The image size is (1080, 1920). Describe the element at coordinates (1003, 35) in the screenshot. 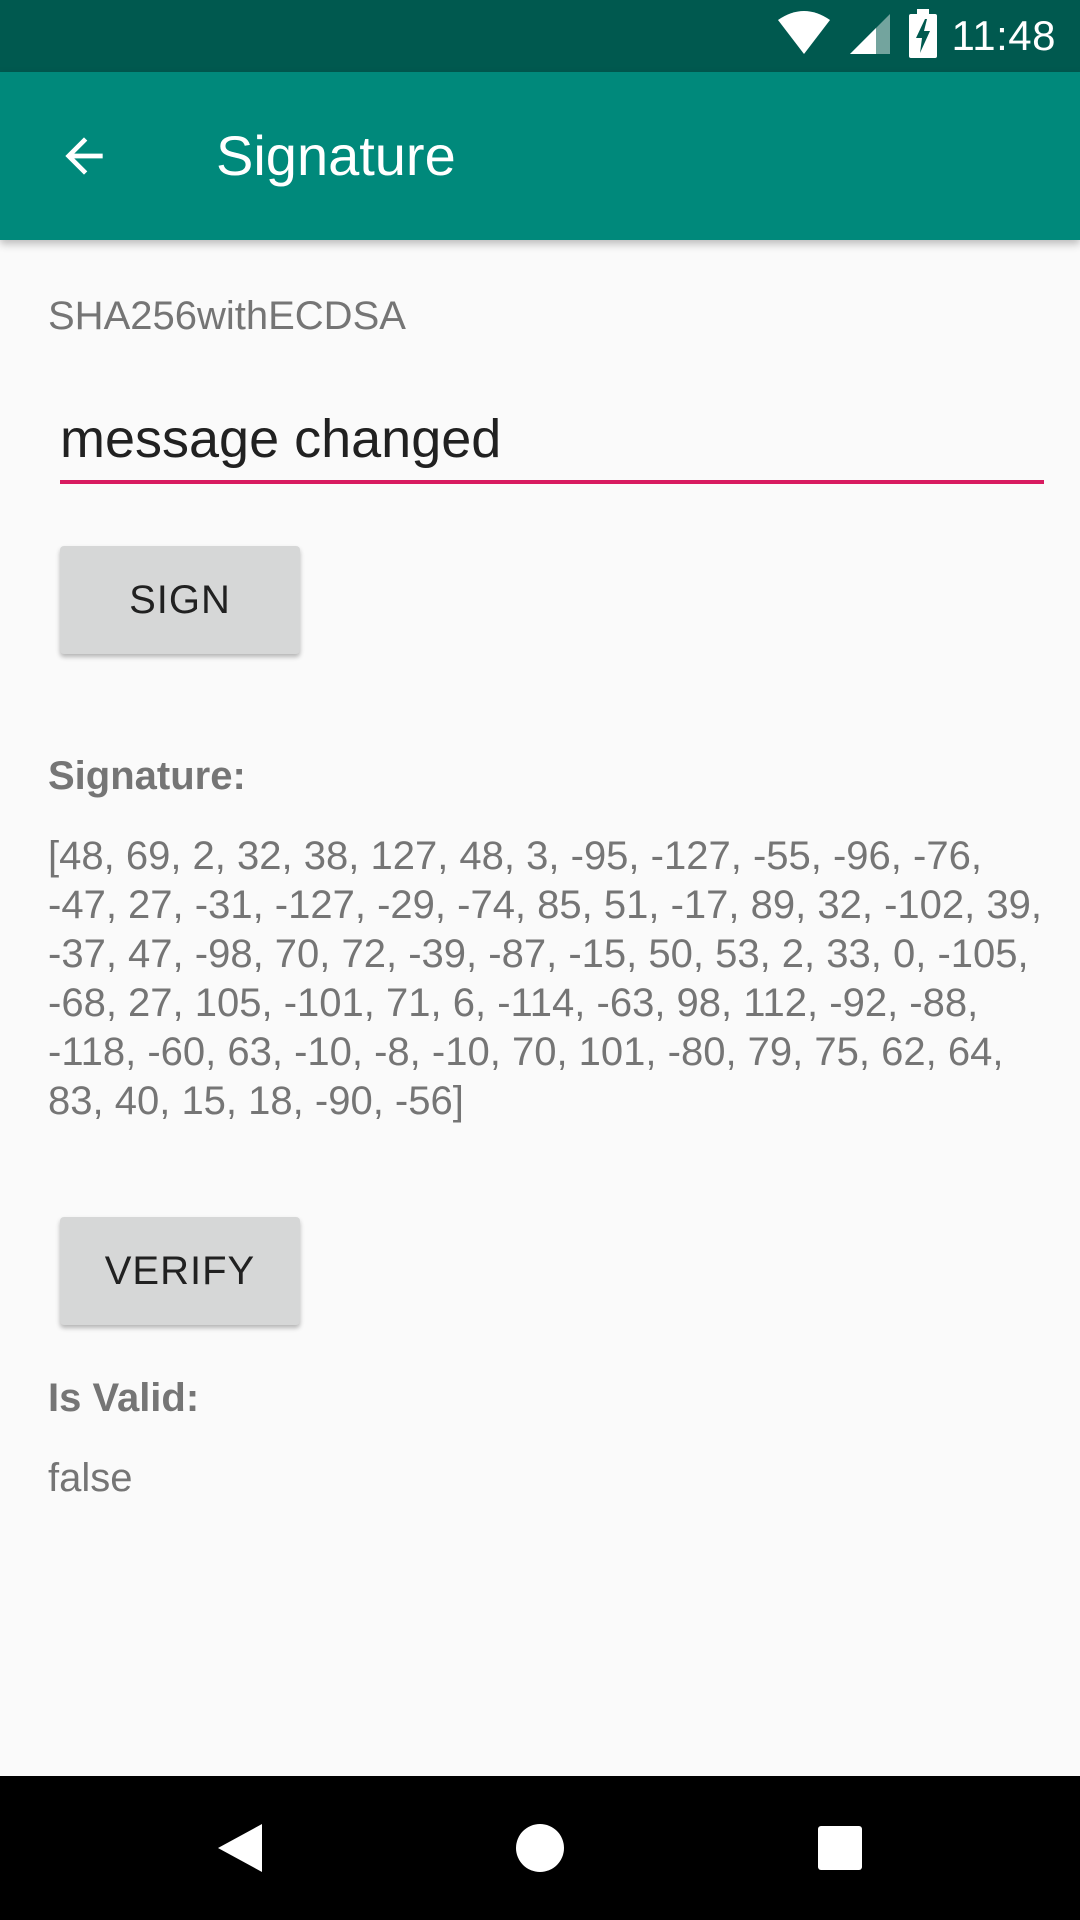

I see `status-time: 11:48` at that location.